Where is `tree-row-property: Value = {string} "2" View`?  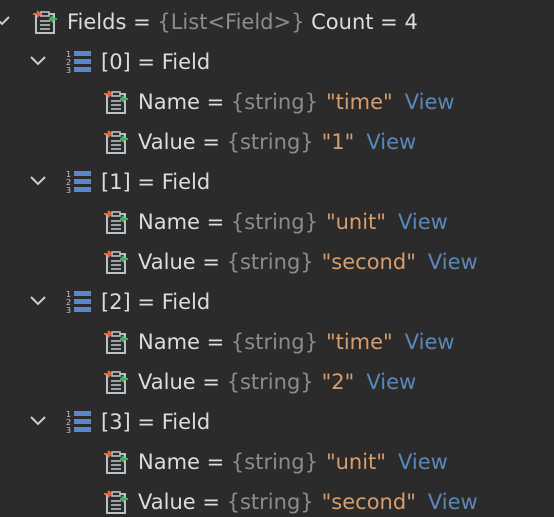 tree-row-property: Value = {string} "2" View is located at coordinates (259, 382).